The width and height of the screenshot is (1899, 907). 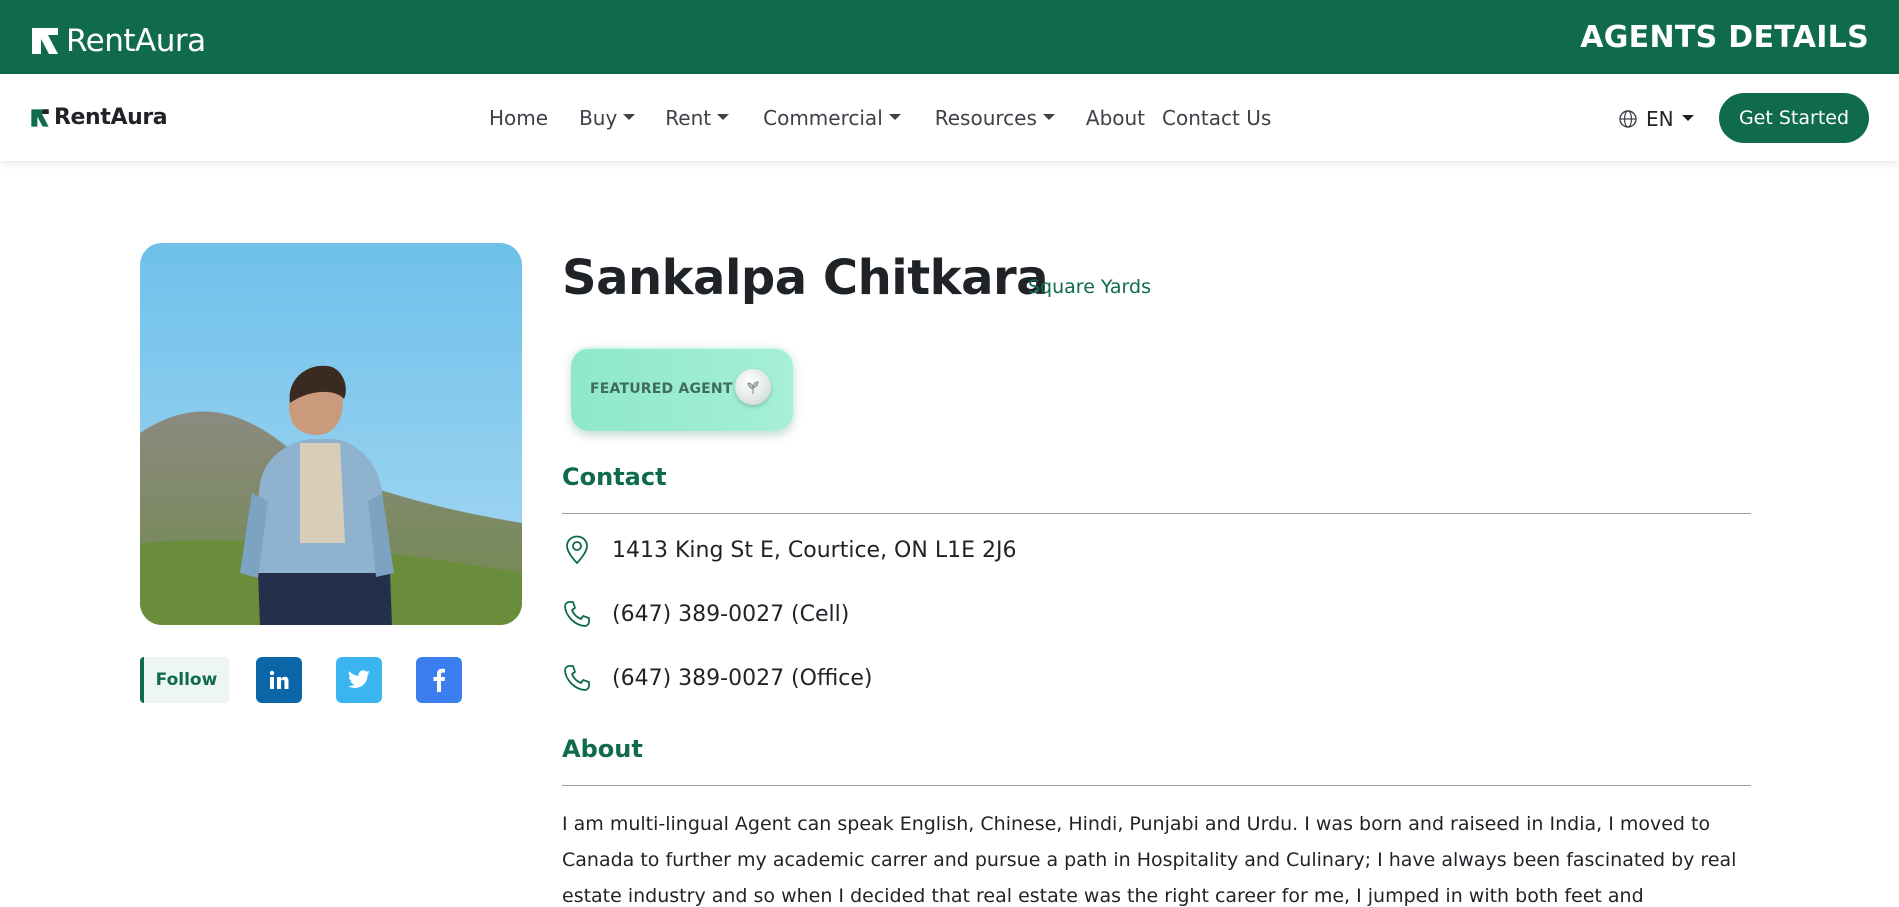 I want to click on language-selector: EN, so click(x=1656, y=119).